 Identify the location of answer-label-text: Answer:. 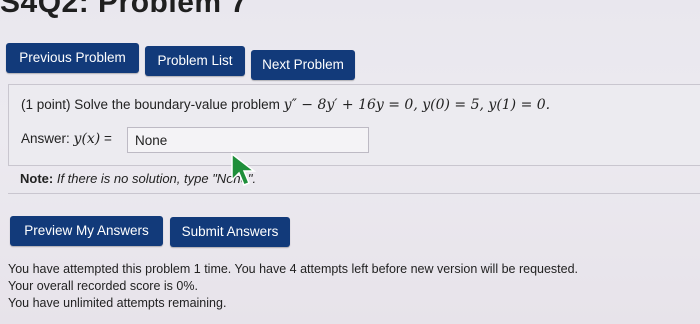
(47, 138).